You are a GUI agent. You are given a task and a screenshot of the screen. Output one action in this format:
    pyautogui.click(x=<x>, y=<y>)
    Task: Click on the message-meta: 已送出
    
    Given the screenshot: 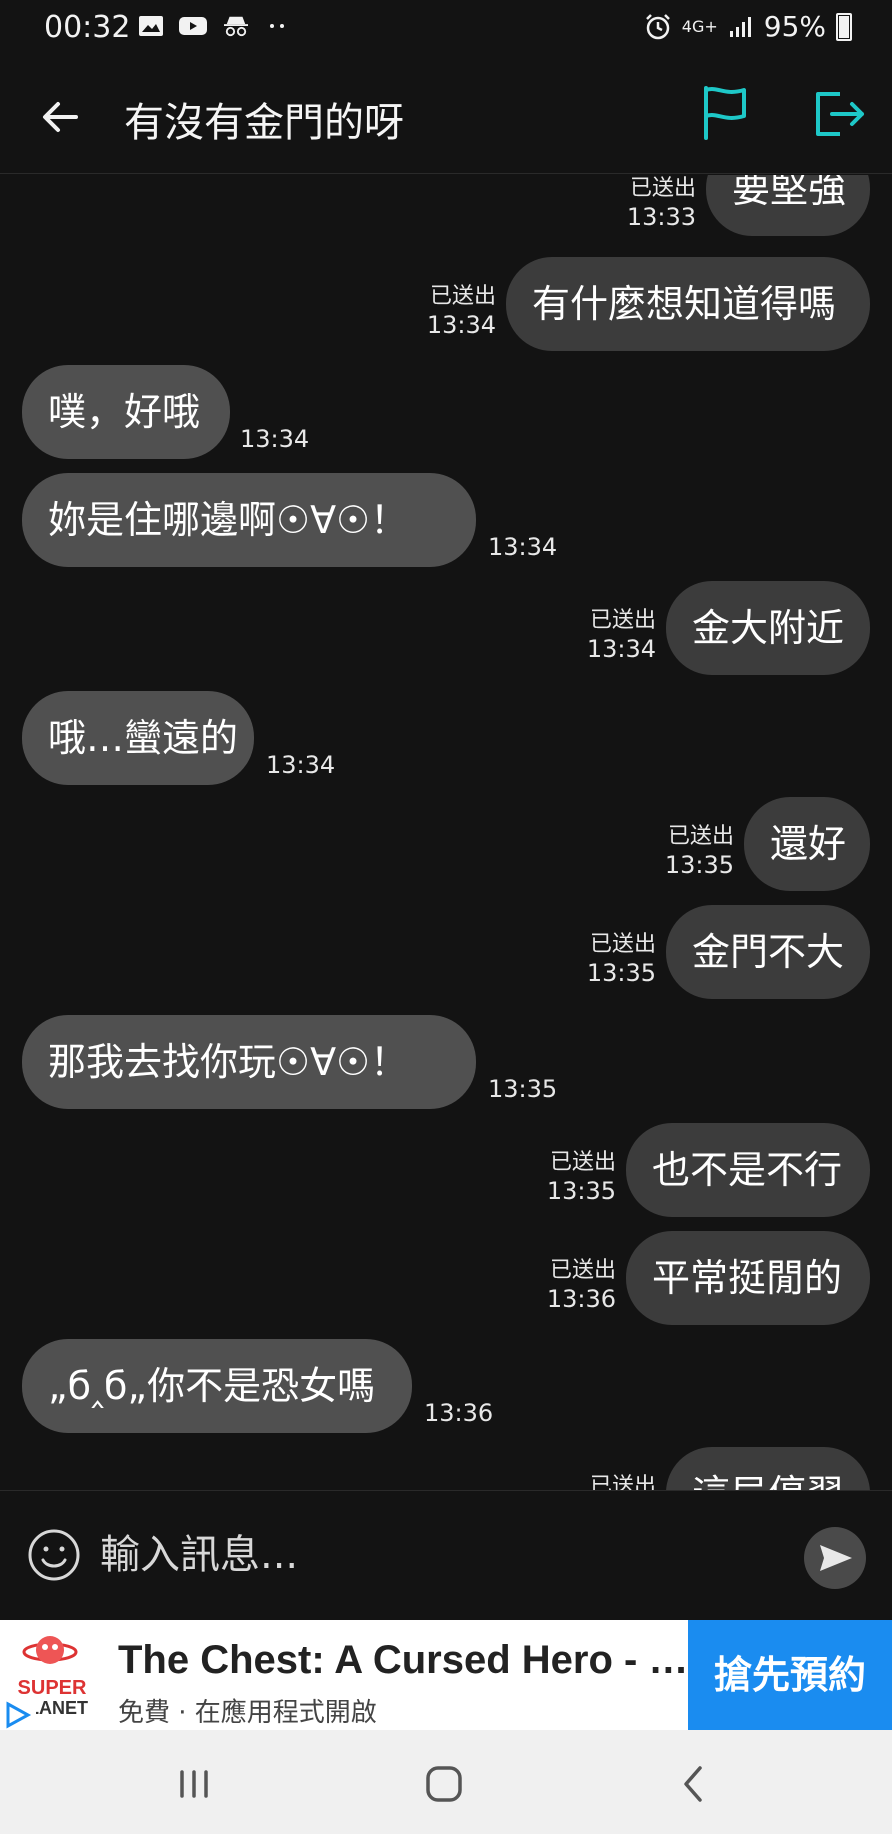 What is the action you would take?
    pyautogui.click(x=612, y=1481)
    